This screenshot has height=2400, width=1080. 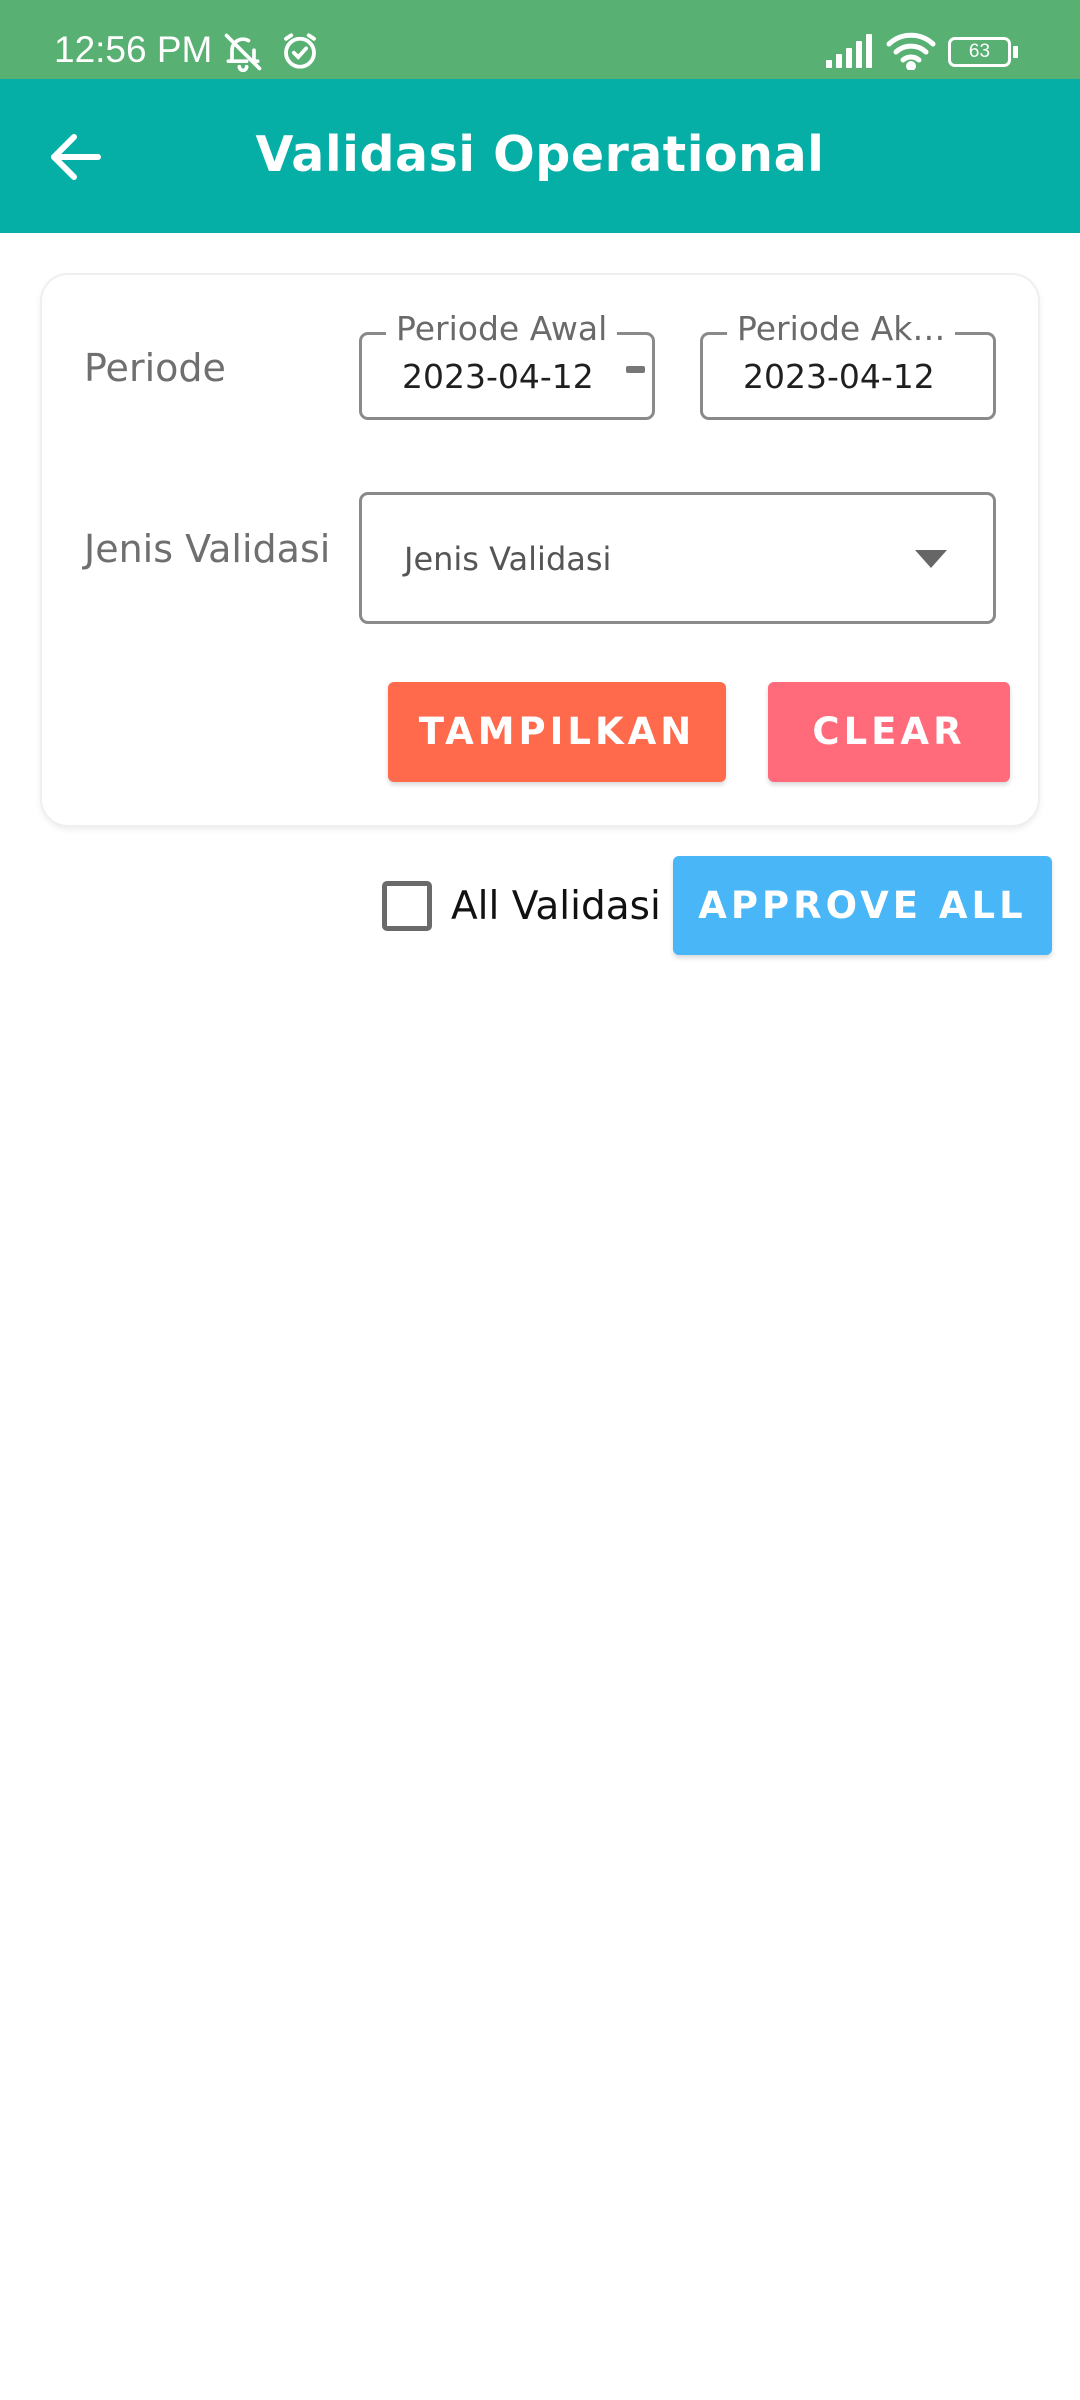 I want to click on clear-button: CLEAR, so click(x=889, y=732).